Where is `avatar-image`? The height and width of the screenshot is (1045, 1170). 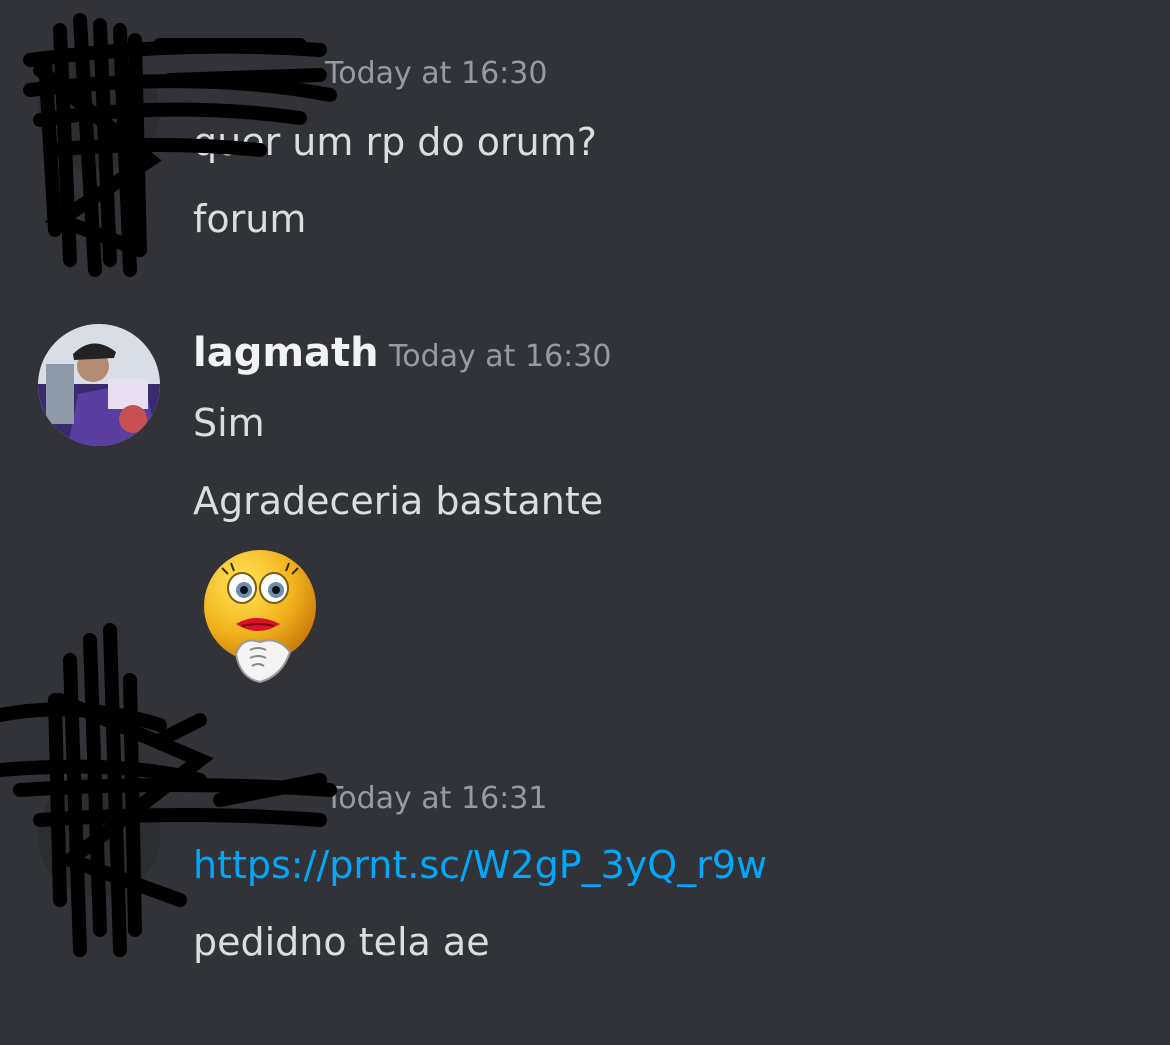 avatar-image is located at coordinates (99, 385).